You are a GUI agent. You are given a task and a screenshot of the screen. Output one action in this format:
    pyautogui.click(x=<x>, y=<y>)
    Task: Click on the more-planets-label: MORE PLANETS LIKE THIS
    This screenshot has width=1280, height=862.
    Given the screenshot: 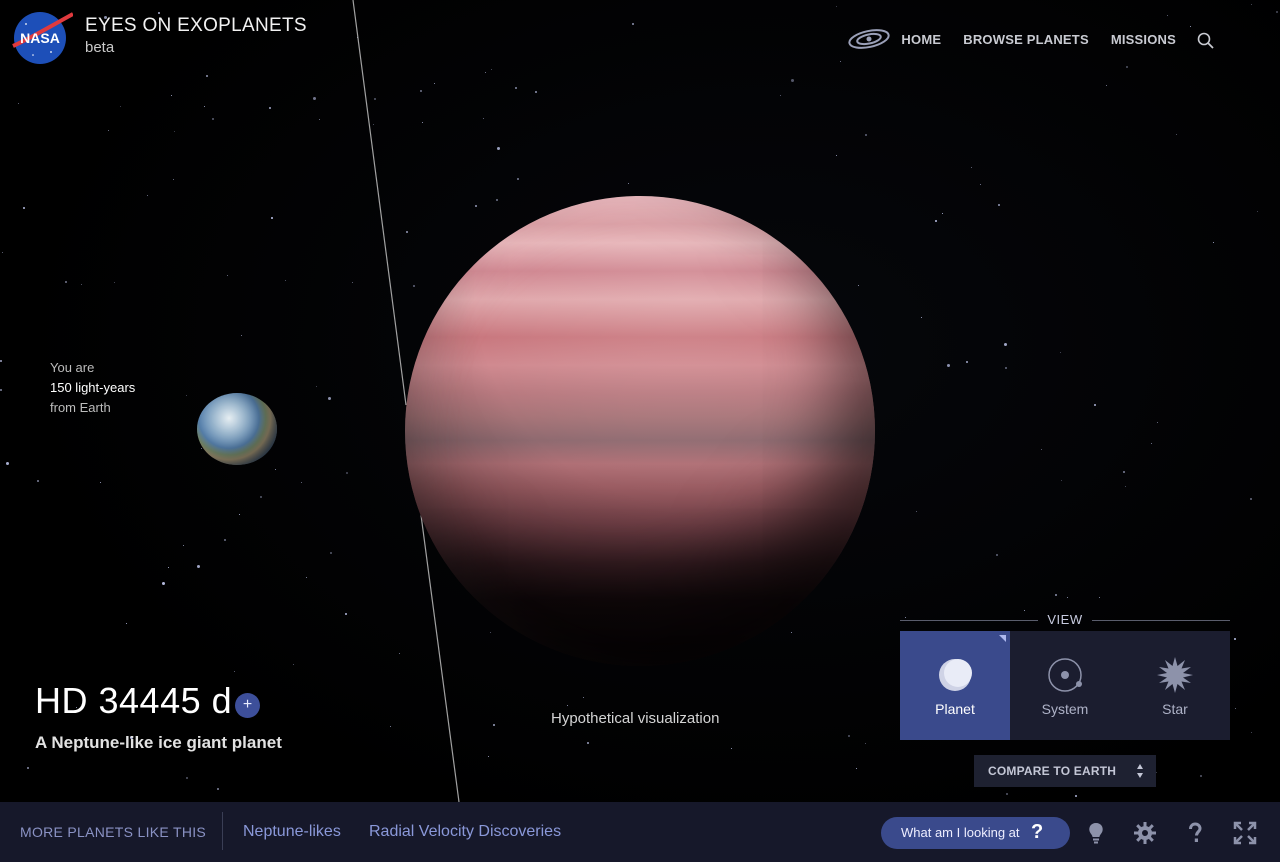 What is the action you would take?
    pyautogui.click(x=113, y=832)
    